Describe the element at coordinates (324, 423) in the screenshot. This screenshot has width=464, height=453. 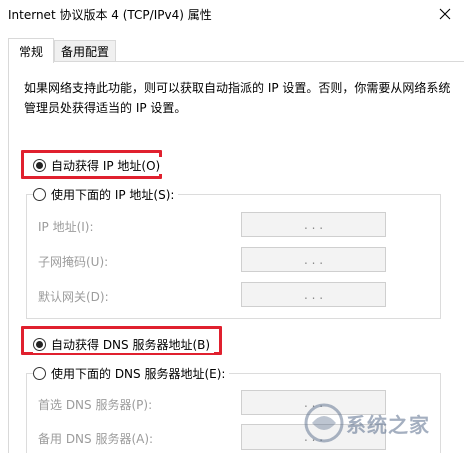
I see `watermark-logo-icon` at that location.